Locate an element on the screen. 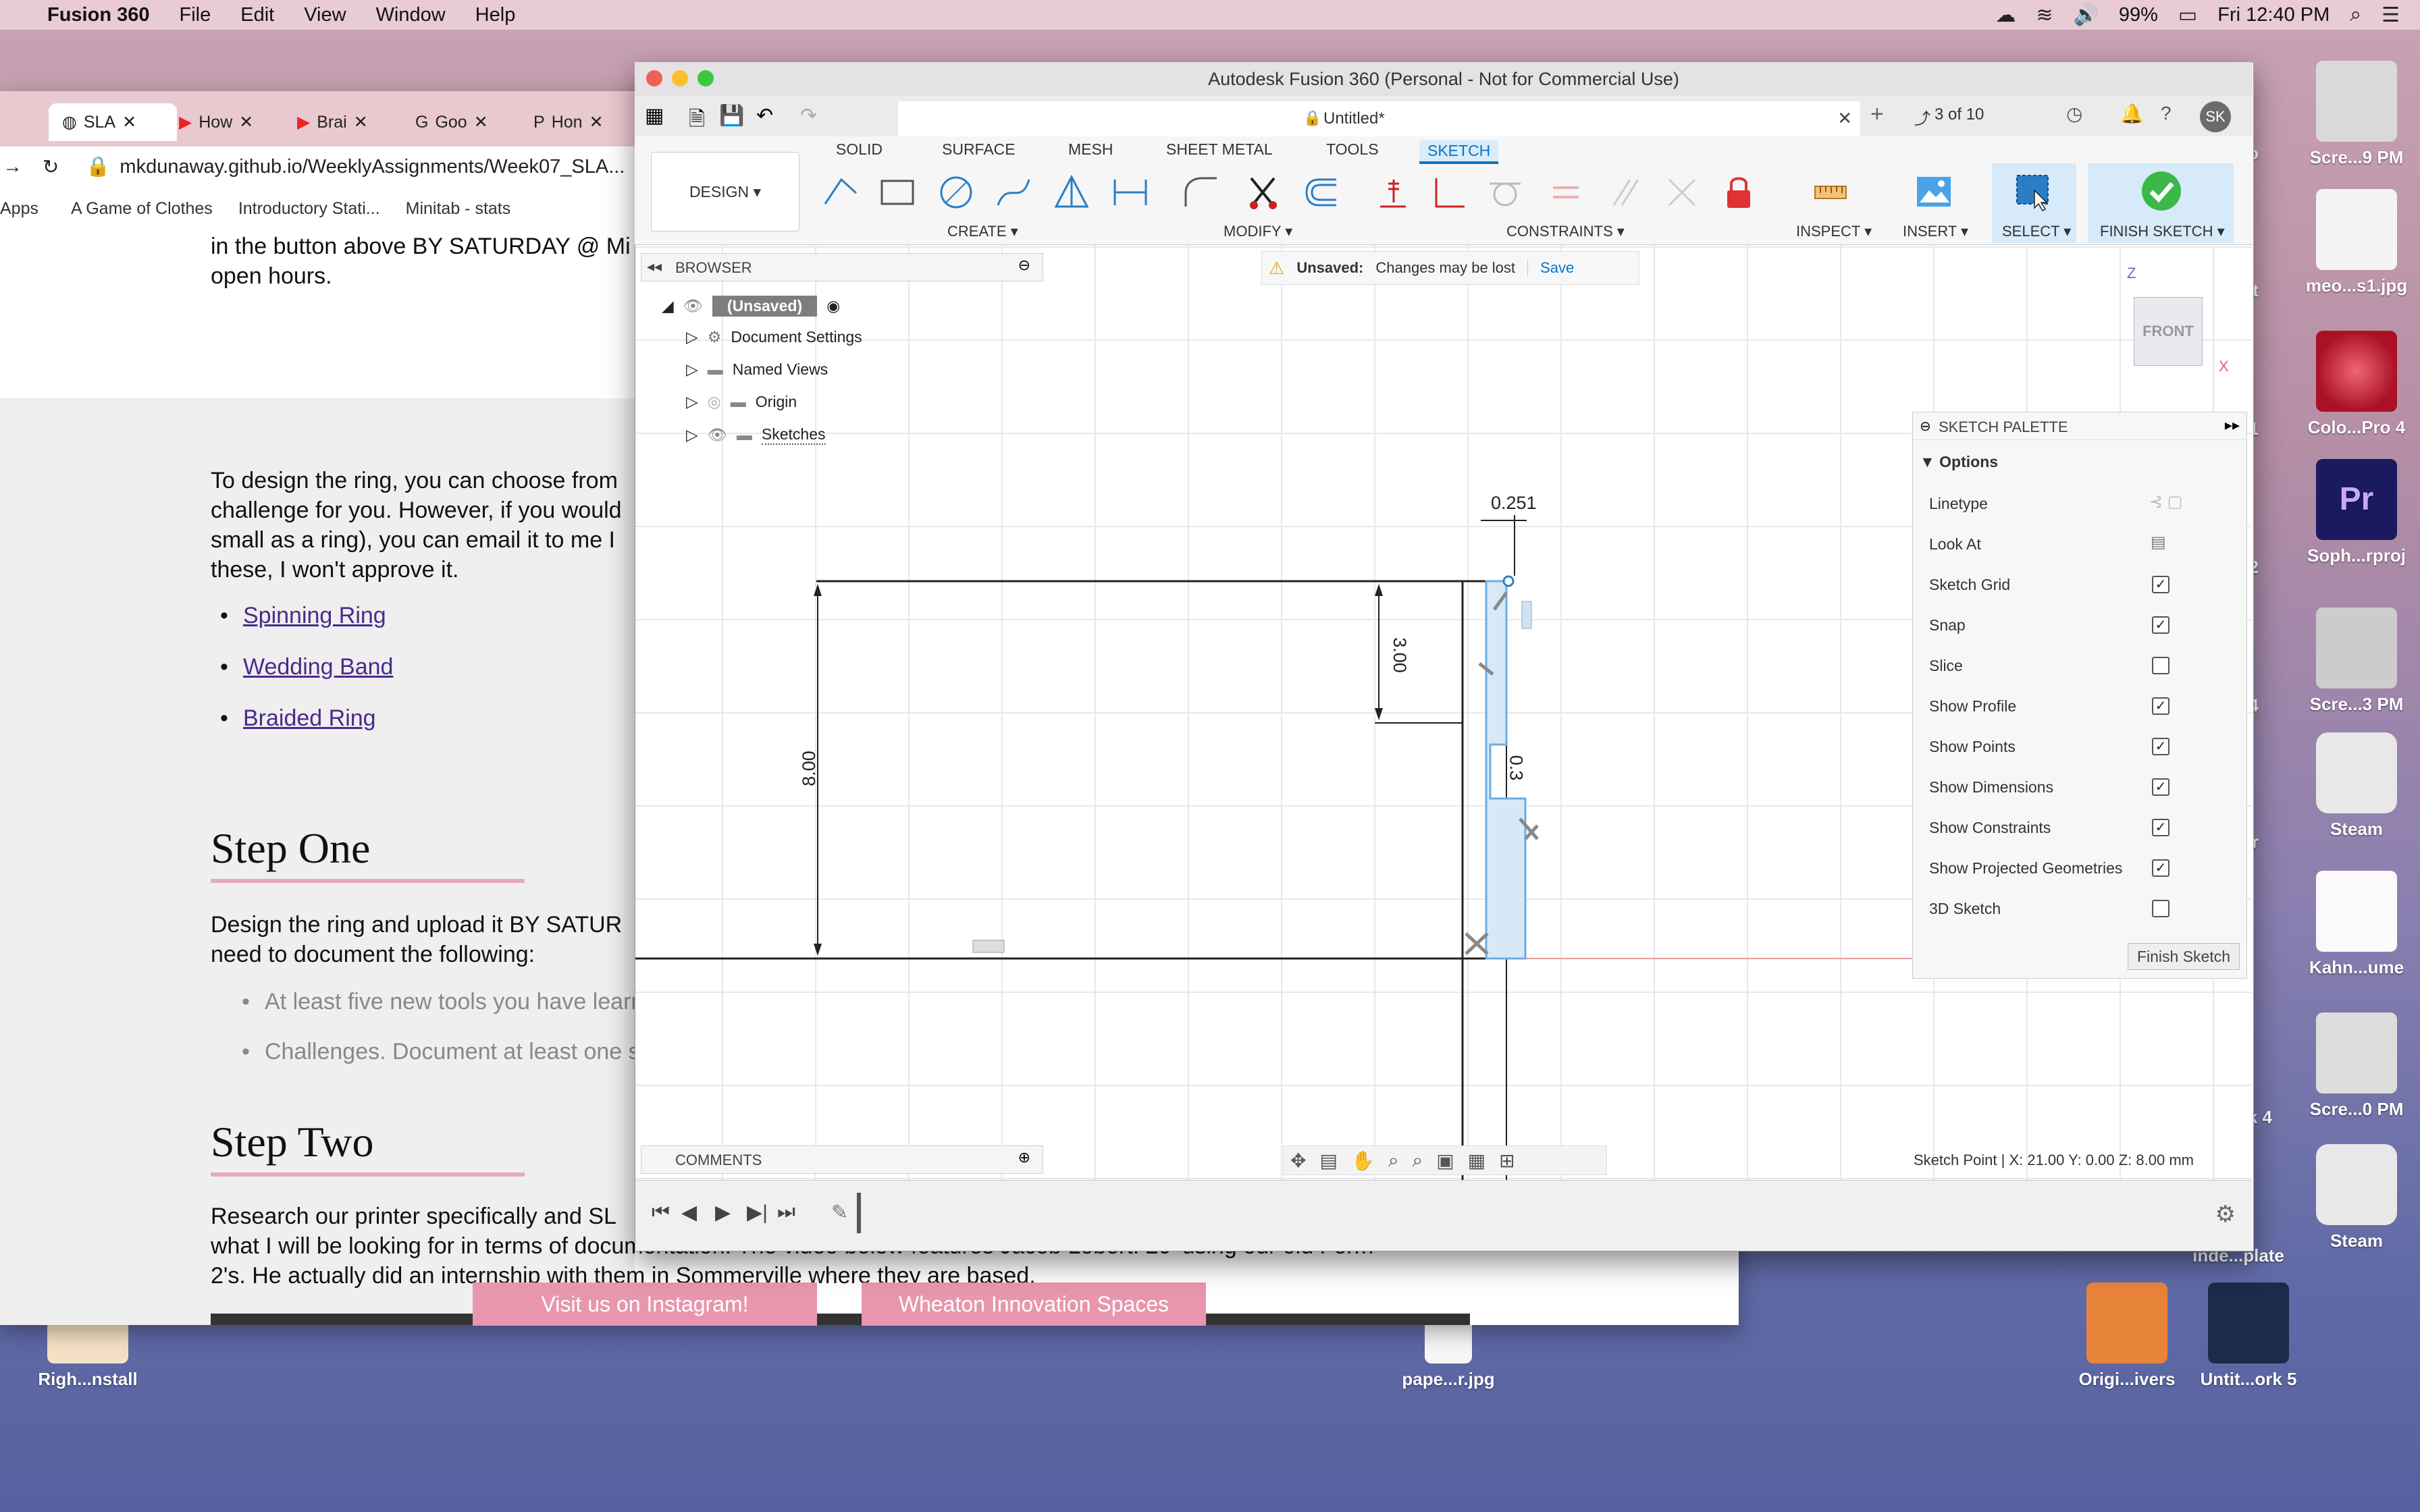 This screenshot has height=1512, width=2420. innovation-spaces-button: Wheaton Innovation Spaces is located at coordinates (1034, 1304).